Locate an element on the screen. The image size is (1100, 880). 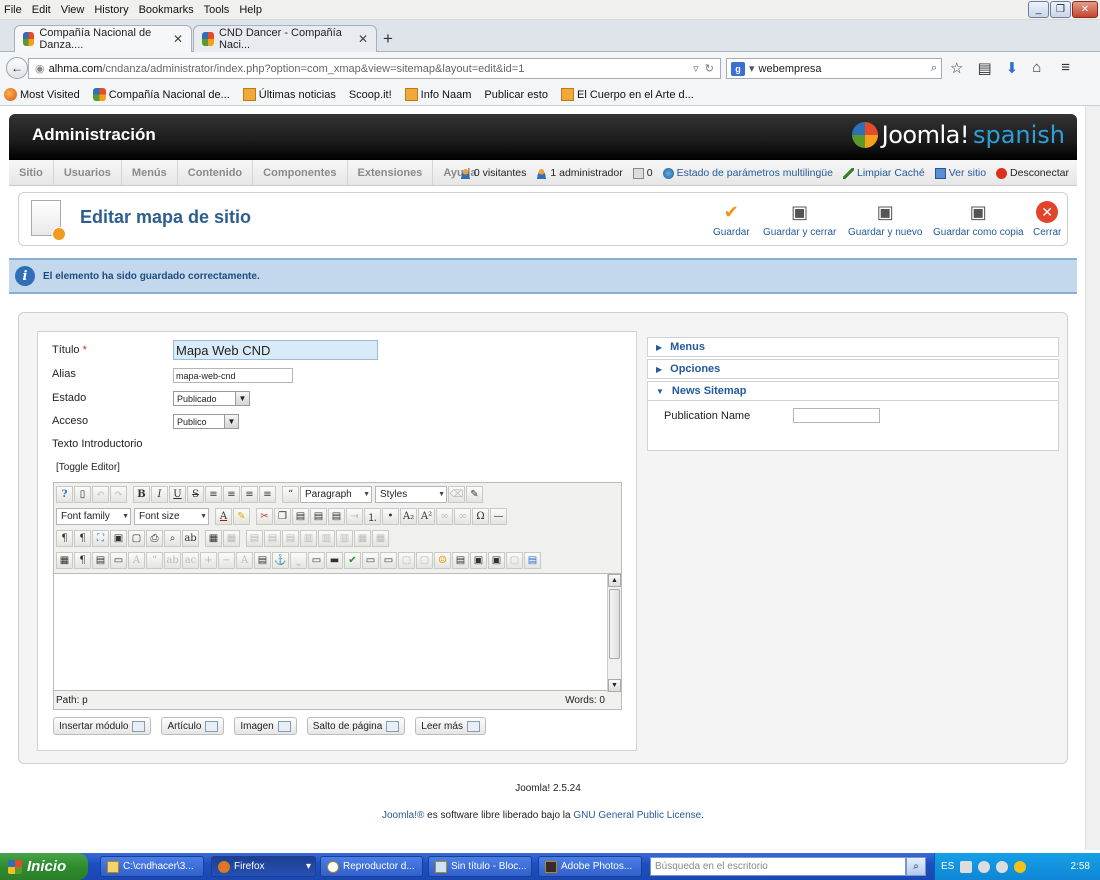
unordered-list-icon: • is located at coordinates (390, 516).